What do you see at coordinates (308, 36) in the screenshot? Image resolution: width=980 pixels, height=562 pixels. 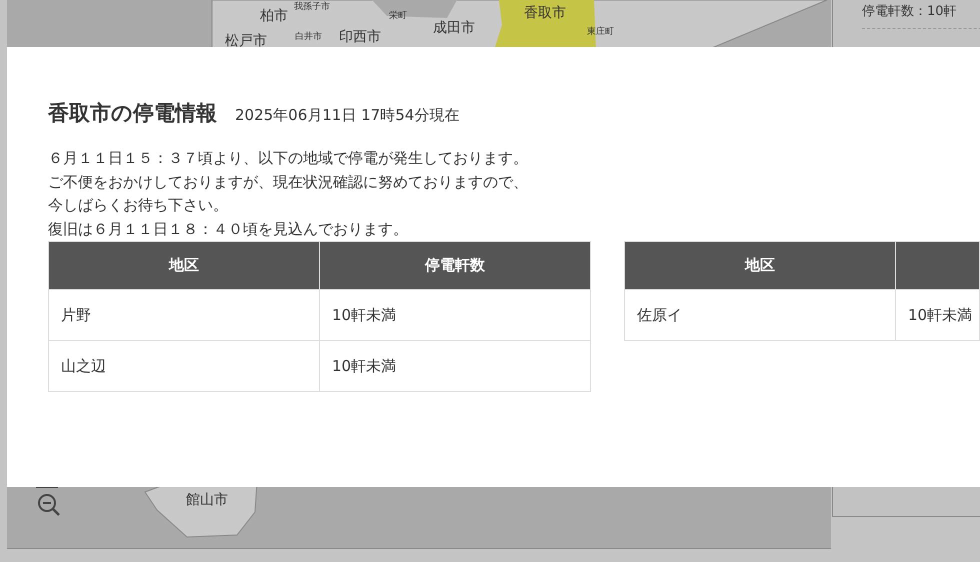 I see `map-label: 白井市` at bounding box center [308, 36].